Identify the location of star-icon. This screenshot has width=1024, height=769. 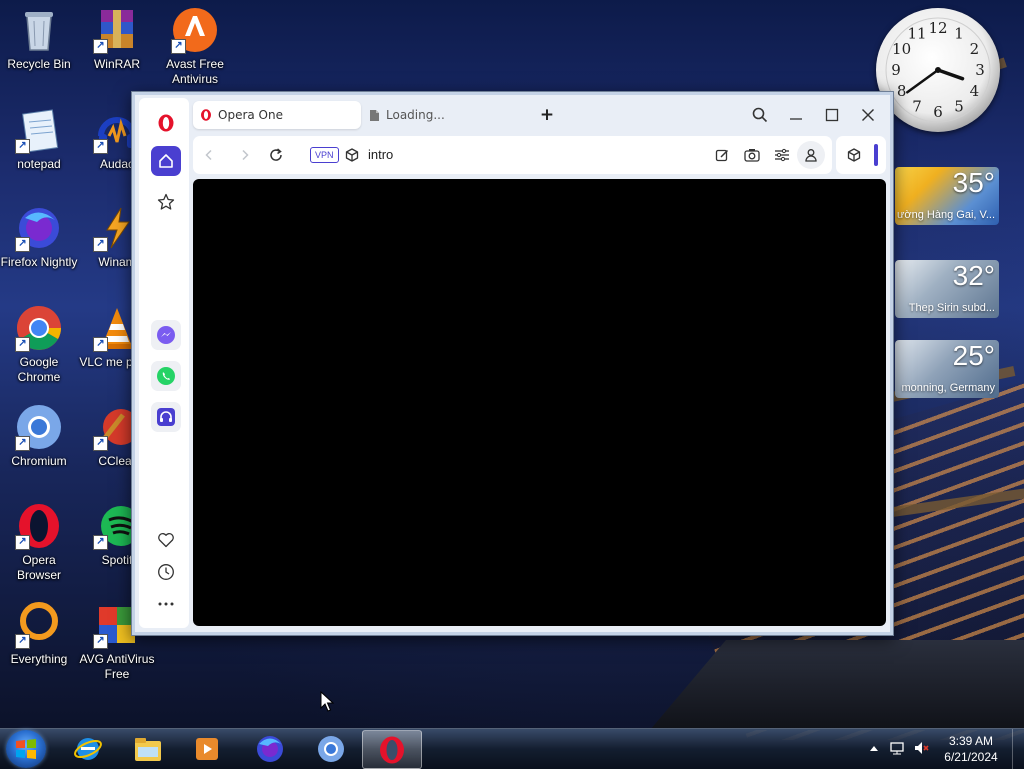
(166, 201).